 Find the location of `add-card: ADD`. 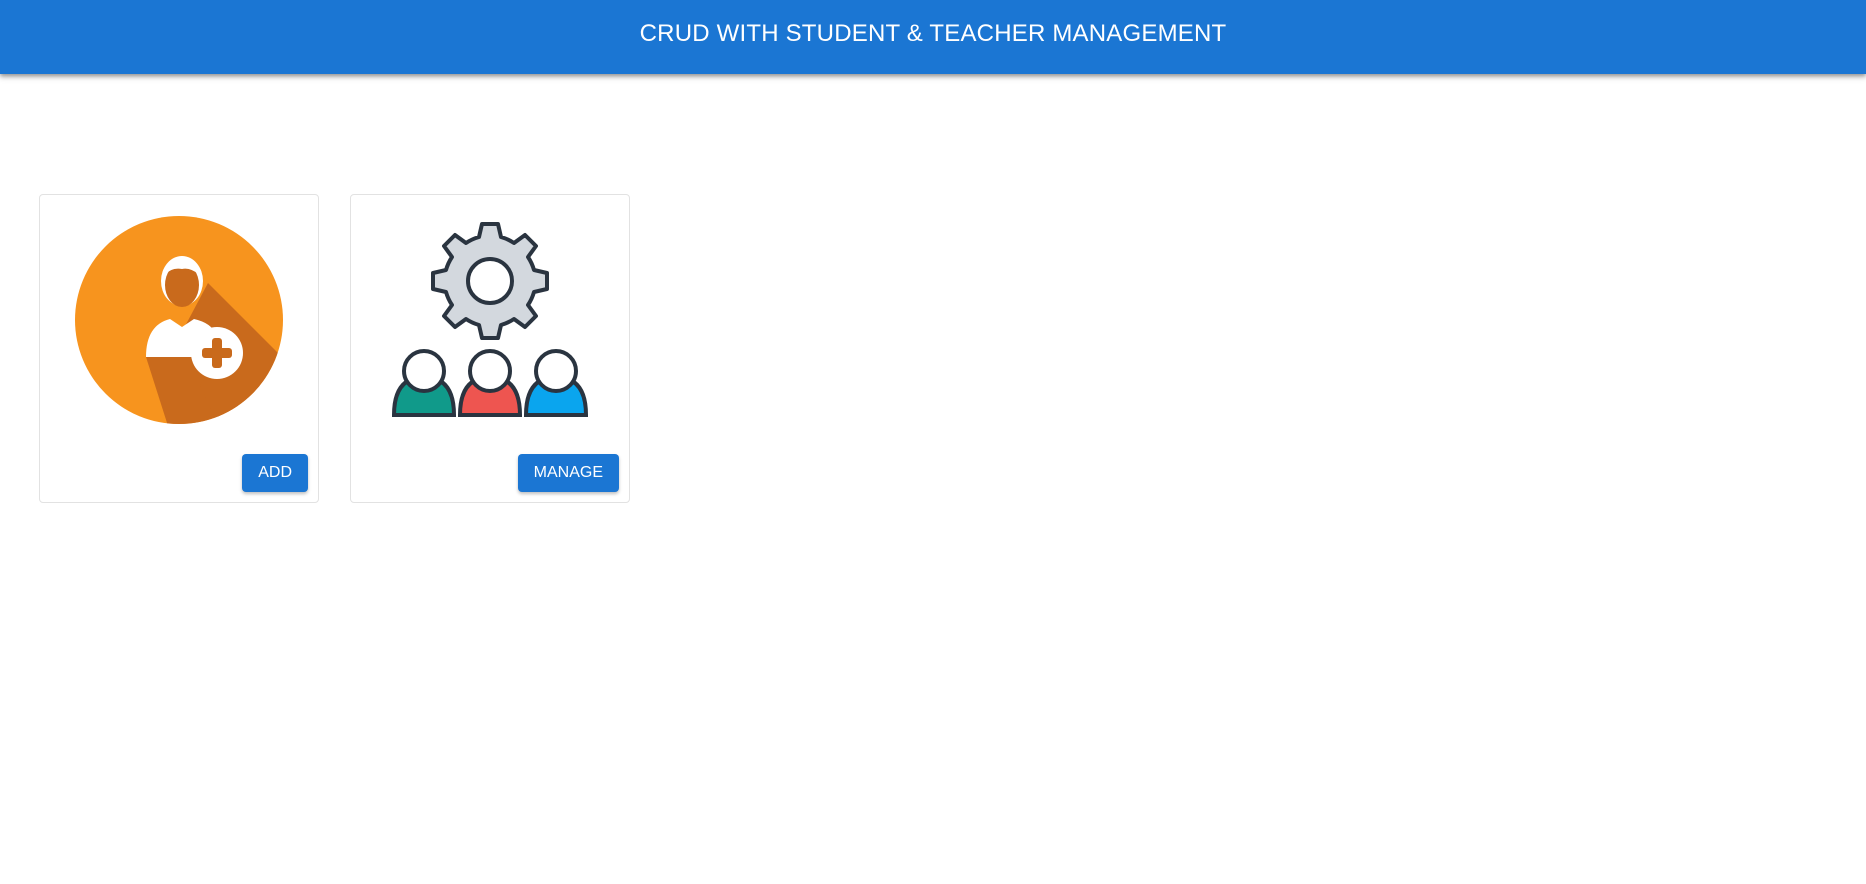

add-card: ADD is located at coordinates (179, 348).